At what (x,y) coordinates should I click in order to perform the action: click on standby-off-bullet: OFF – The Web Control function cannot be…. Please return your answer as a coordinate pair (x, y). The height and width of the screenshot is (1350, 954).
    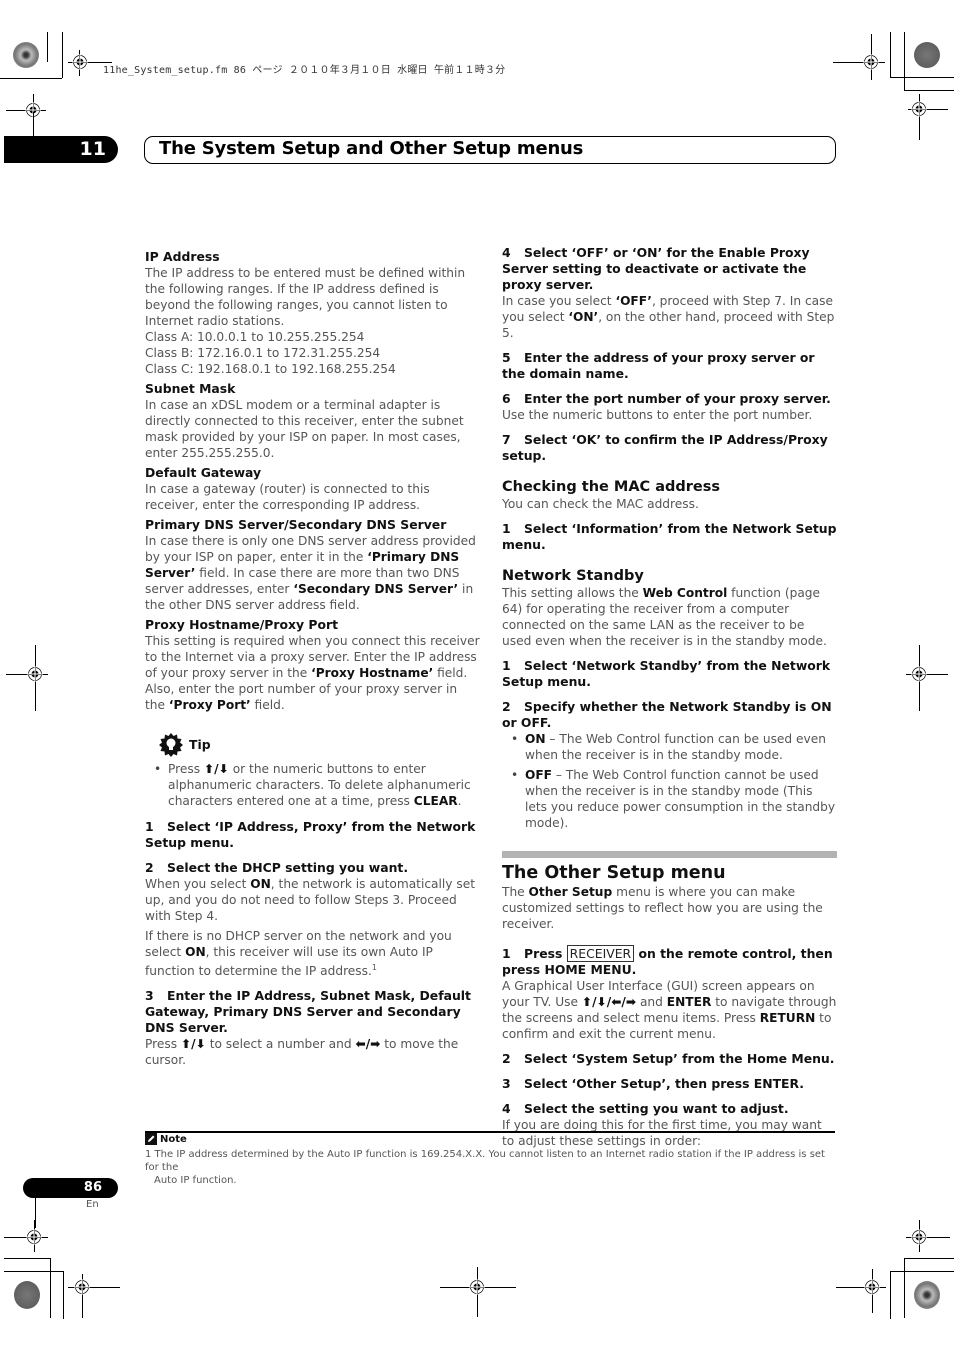
    Looking at the image, I should click on (669, 799).